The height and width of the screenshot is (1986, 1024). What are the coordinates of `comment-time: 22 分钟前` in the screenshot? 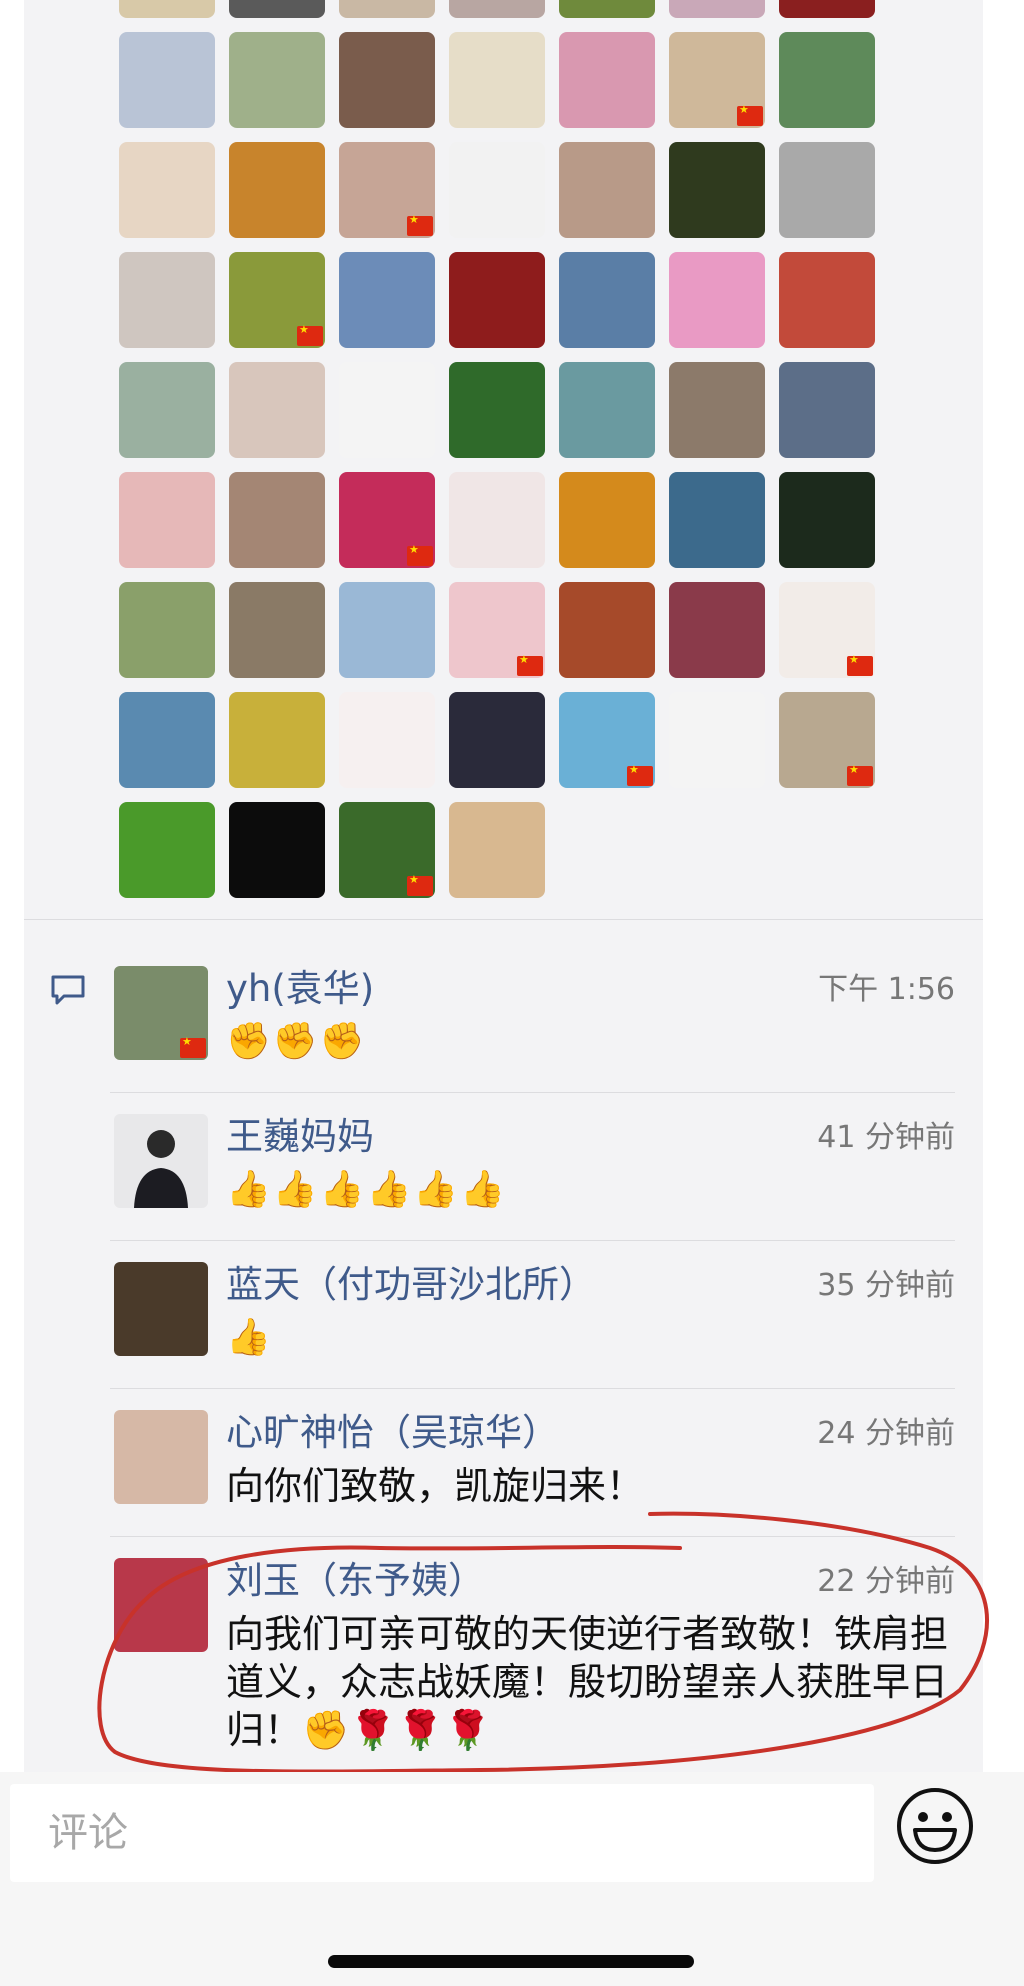 It's located at (886, 1581).